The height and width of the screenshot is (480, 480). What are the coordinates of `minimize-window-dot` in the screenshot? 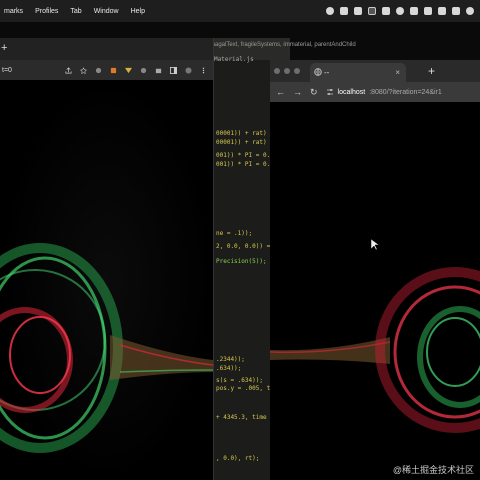 It's located at (287, 71).